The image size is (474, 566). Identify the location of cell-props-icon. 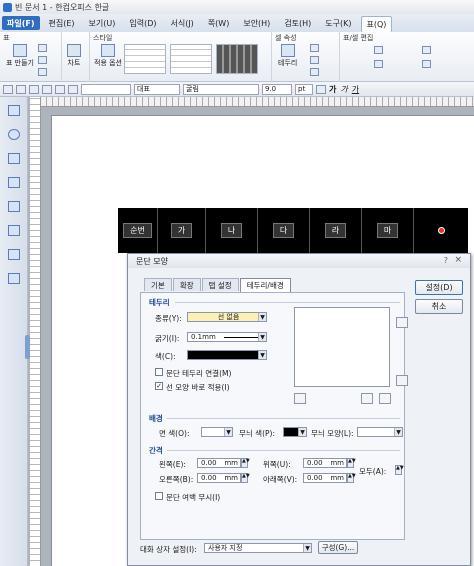
(42, 72).